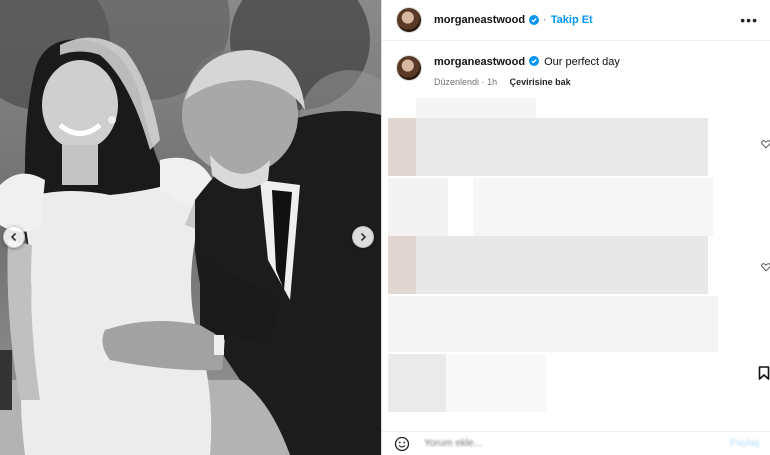  I want to click on bookmark-icon, so click(764, 373).